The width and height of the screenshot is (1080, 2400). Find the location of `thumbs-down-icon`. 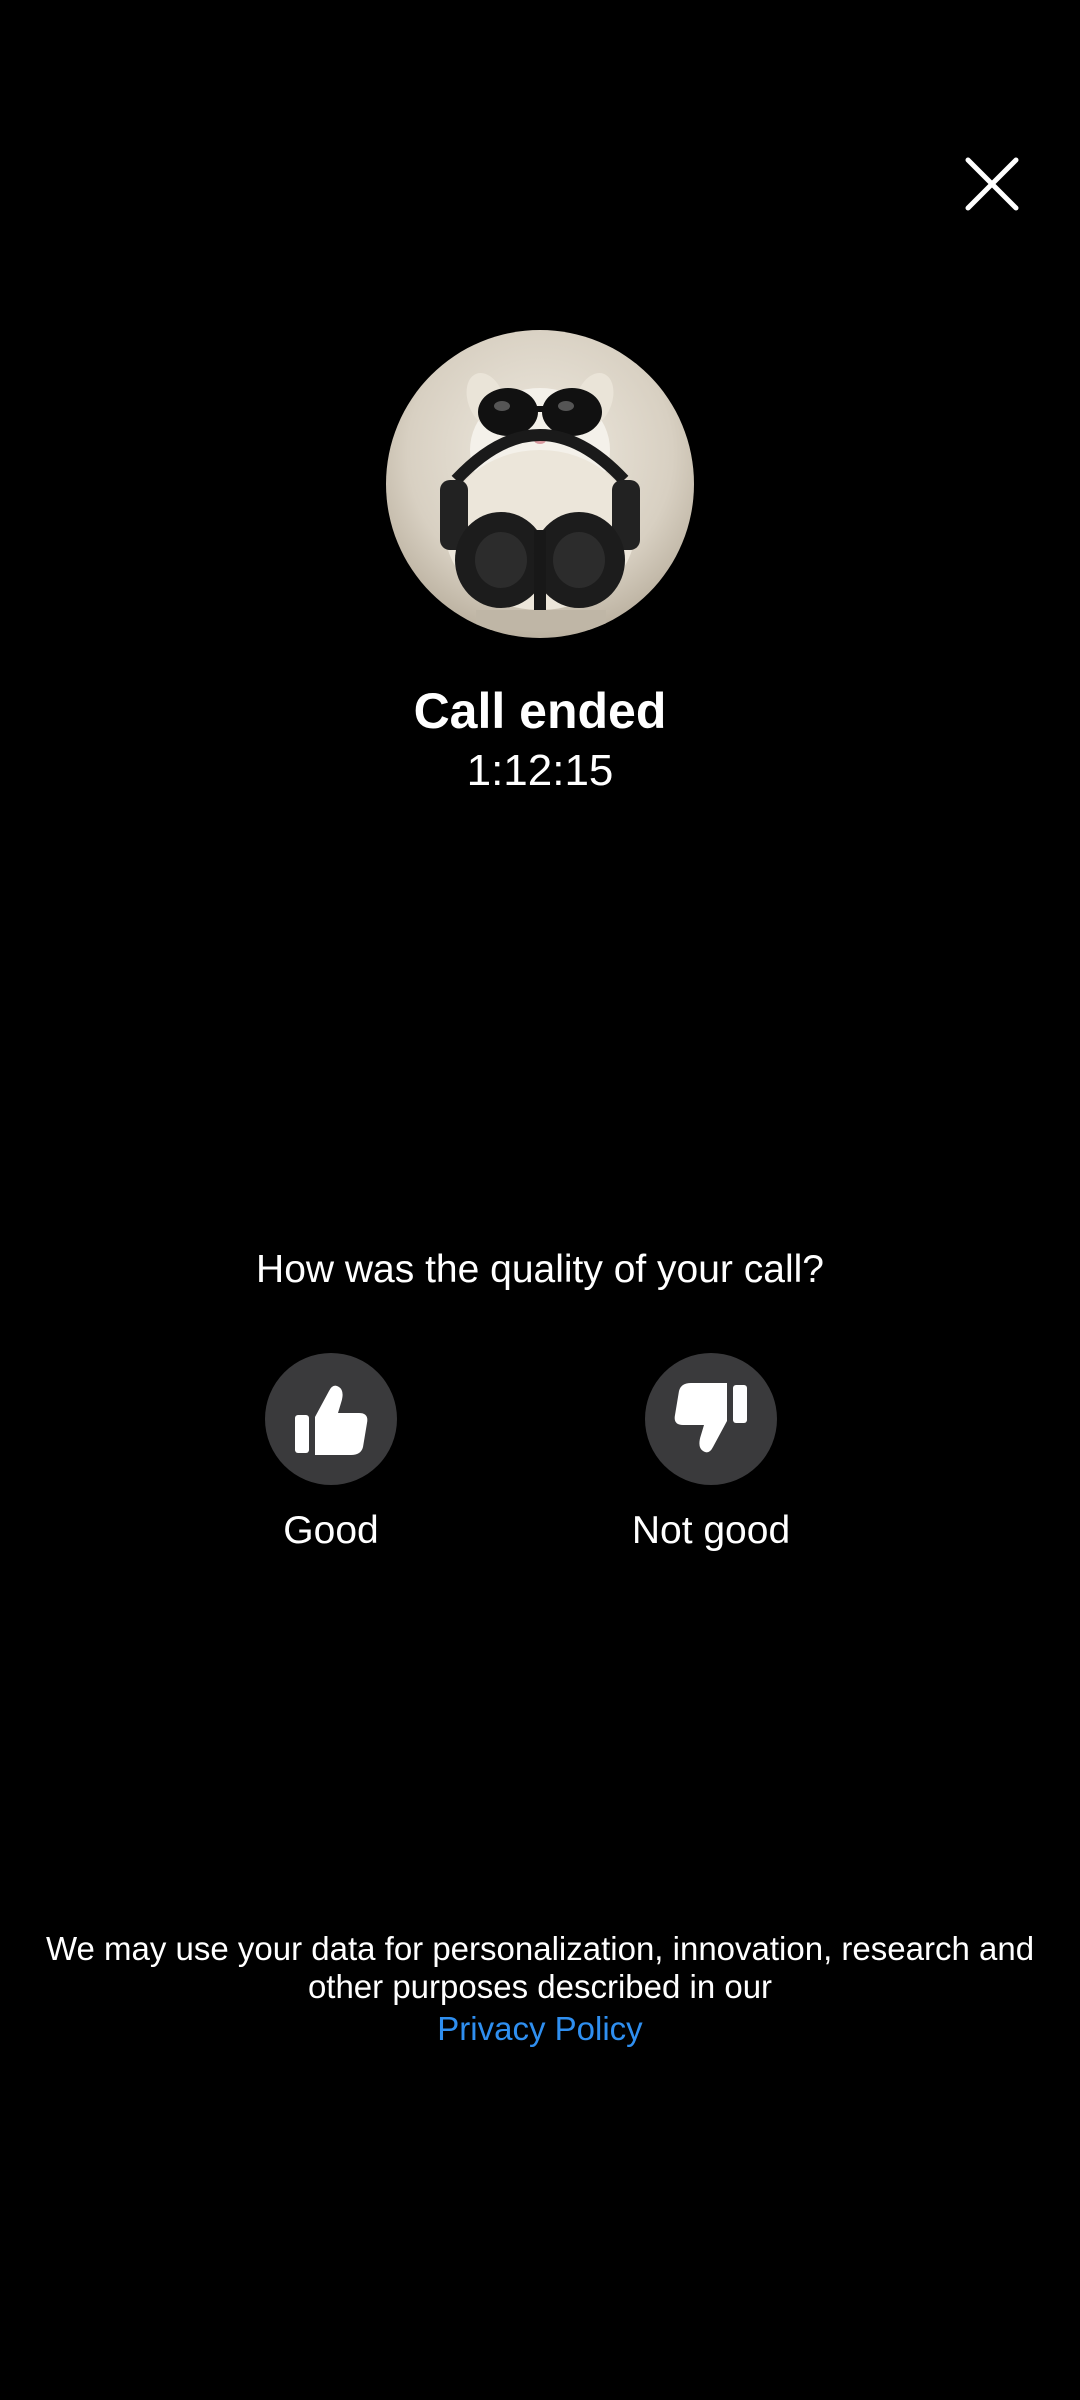

thumbs-down-icon is located at coordinates (710, 1418).